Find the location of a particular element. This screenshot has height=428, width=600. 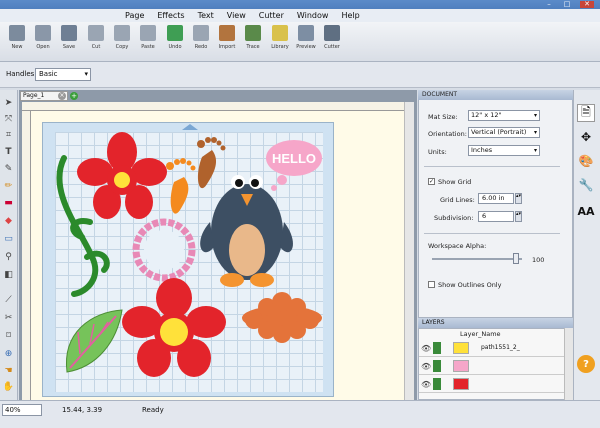

toolbar-copy-button: Copy is located at coordinates (122, 42).